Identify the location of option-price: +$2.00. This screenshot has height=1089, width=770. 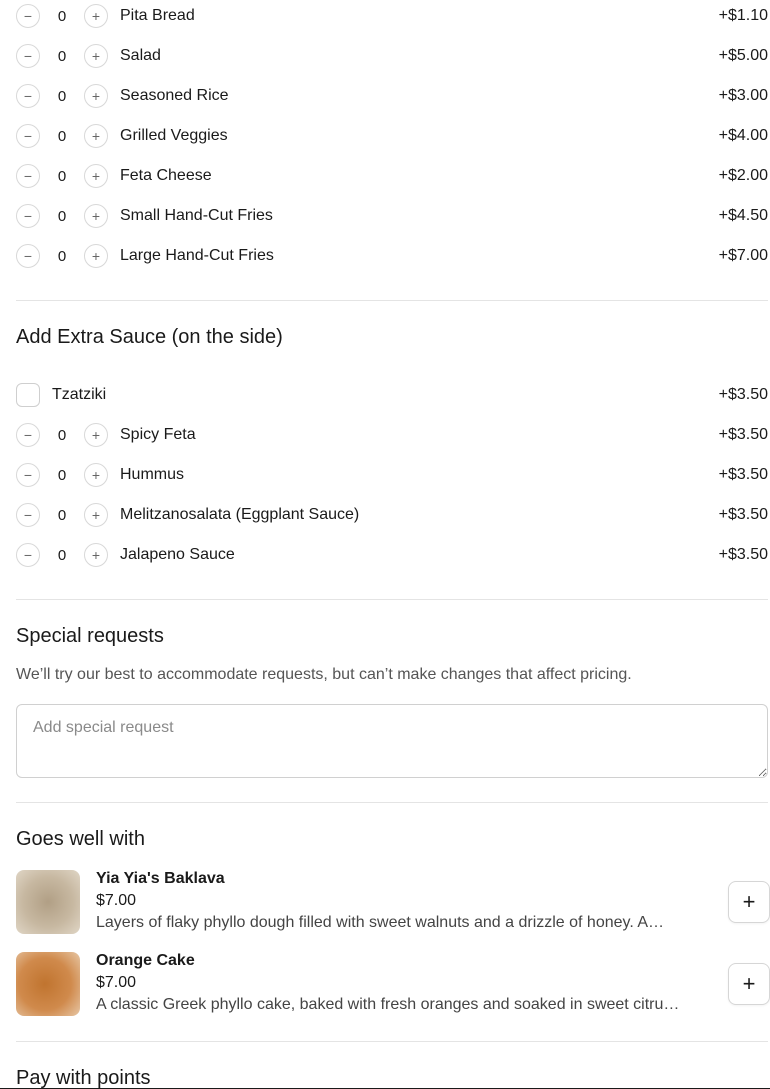
(743, 175).